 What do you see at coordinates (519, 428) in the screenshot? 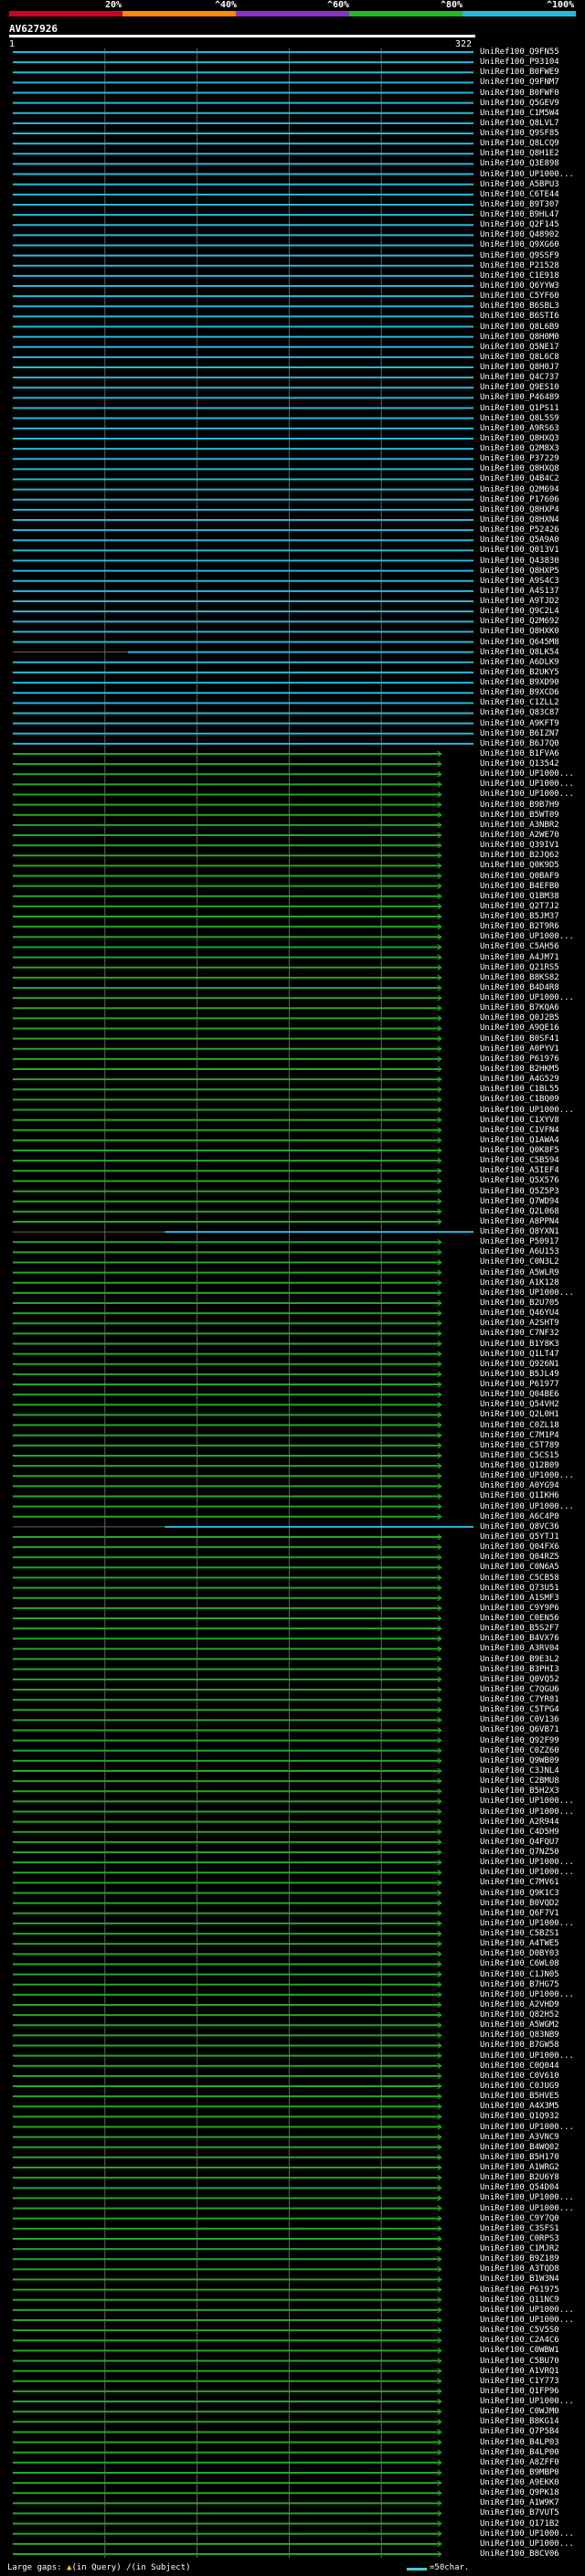
I see `hit-label: UniRef100_A9RS63` at bounding box center [519, 428].